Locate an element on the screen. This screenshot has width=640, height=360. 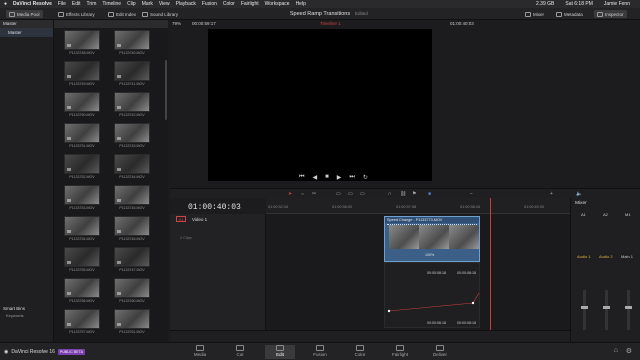
zoom-in-icon: + is located at coordinates (551, 194).